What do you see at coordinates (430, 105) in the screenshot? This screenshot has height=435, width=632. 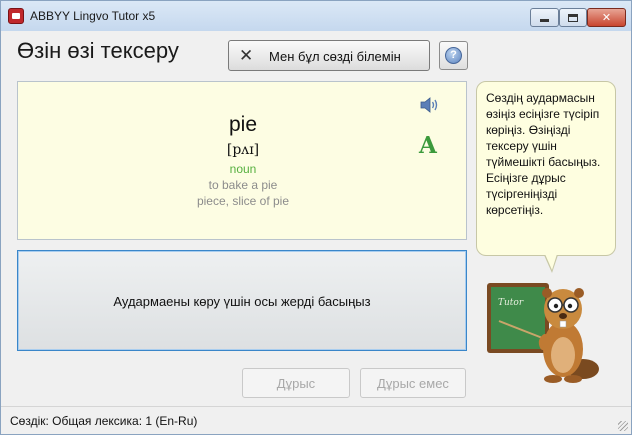 I see `speaker-icon` at bounding box center [430, 105].